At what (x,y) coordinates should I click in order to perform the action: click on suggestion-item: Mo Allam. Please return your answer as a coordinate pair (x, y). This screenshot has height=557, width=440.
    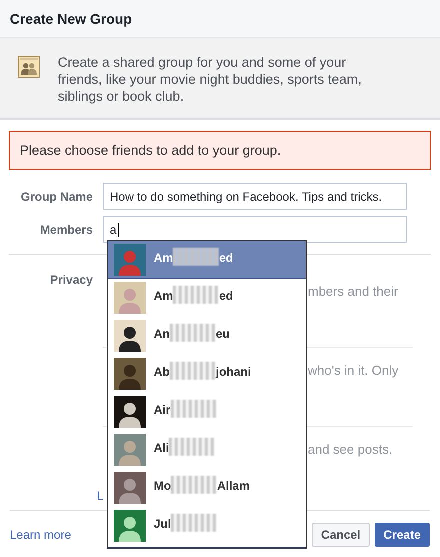
    Looking at the image, I should click on (207, 488).